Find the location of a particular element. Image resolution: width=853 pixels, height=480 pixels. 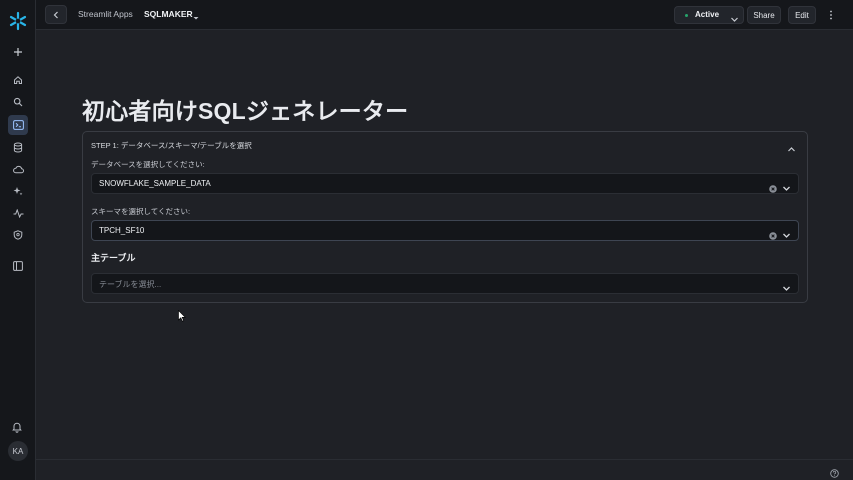

page-title: 初心者向けSQLジェネレーター is located at coordinates (245, 111).